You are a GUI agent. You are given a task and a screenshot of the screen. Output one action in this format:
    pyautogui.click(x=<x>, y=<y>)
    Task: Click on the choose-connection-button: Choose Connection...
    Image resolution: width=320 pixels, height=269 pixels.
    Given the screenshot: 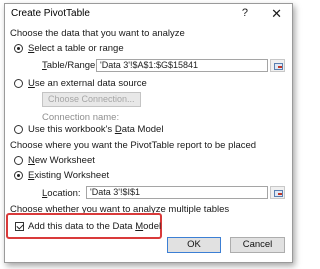 What is the action you would take?
    pyautogui.click(x=91, y=99)
    